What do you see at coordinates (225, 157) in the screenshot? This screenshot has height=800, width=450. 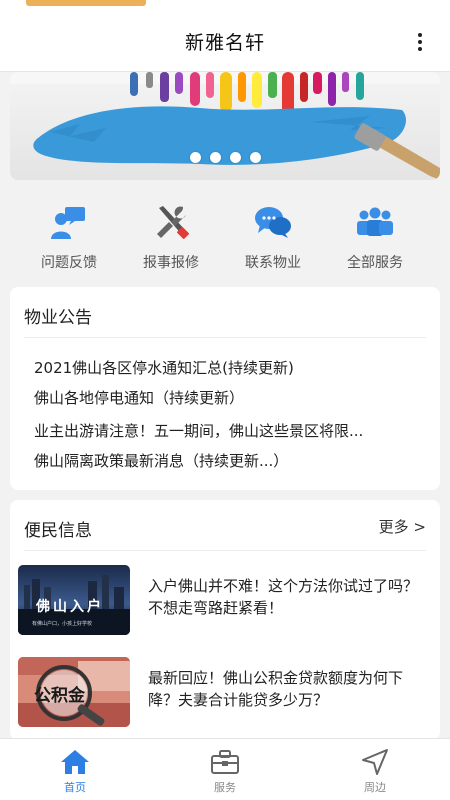 I see `carousel-indicators` at bounding box center [225, 157].